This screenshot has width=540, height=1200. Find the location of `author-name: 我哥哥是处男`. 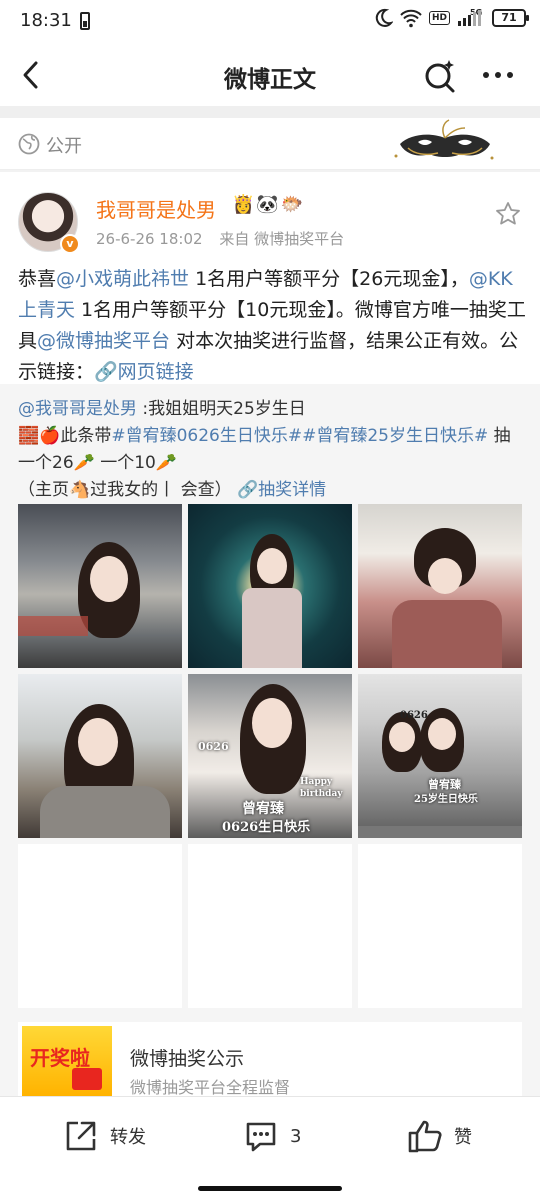

author-name: 我哥哥是处男 is located at coordinates (156, 208).